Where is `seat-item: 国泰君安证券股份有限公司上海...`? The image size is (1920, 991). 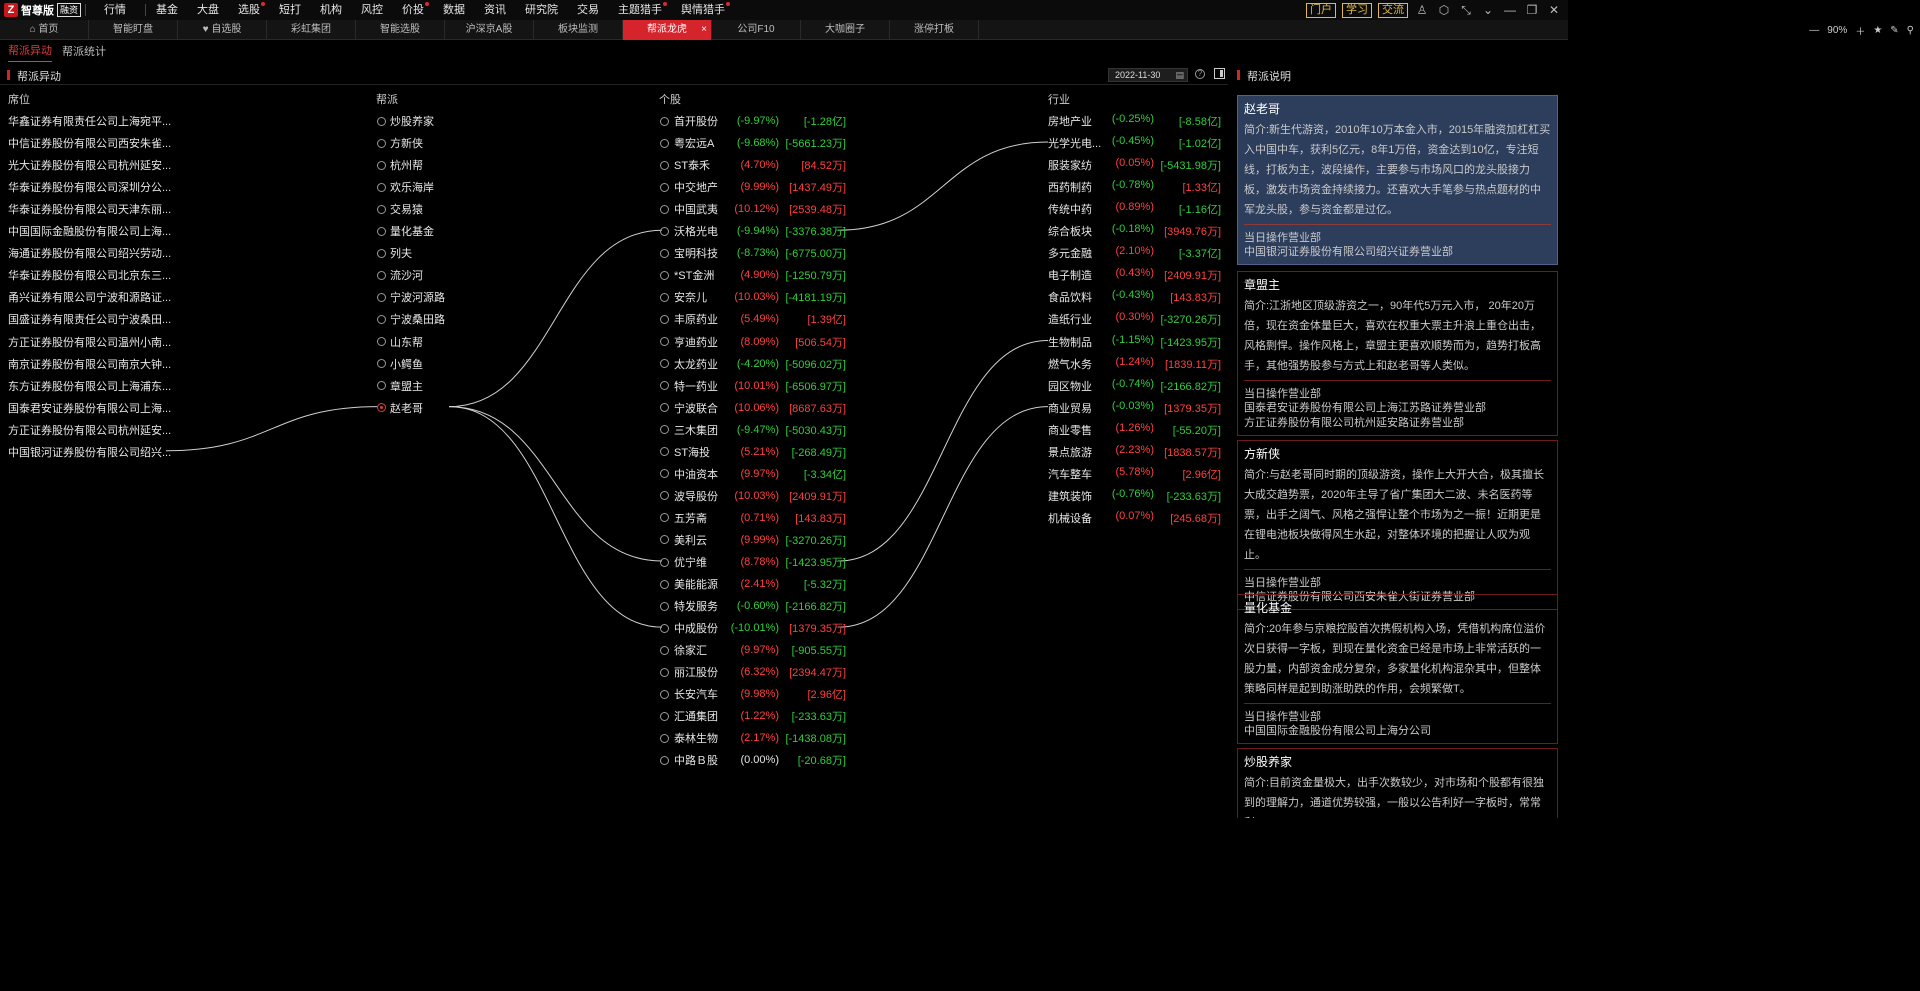
seat-item: 国泰君安证券股份有限公司上海... is located at coordinates (89, 408).